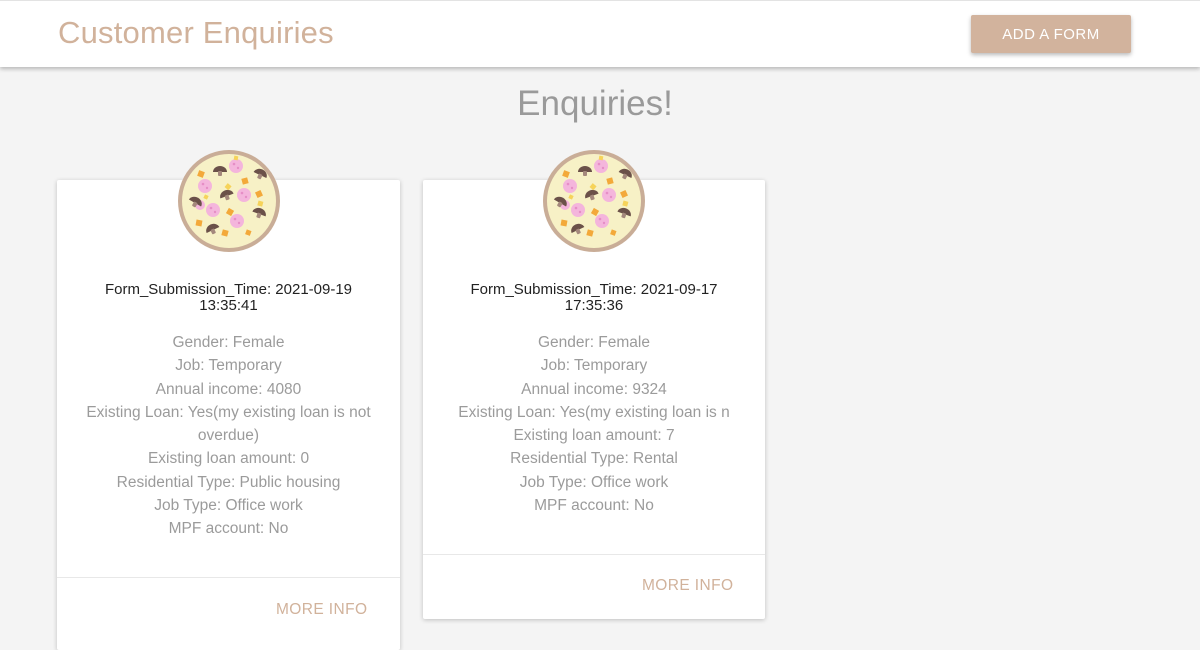 The height and width of the screenshot is (650, 1200). What do you see at coordinates (594, 412) in the screenshot?
I see `existing-loan-field: Existing Loan: Yes(my existing loan is n` at bounding box center [594, 412].